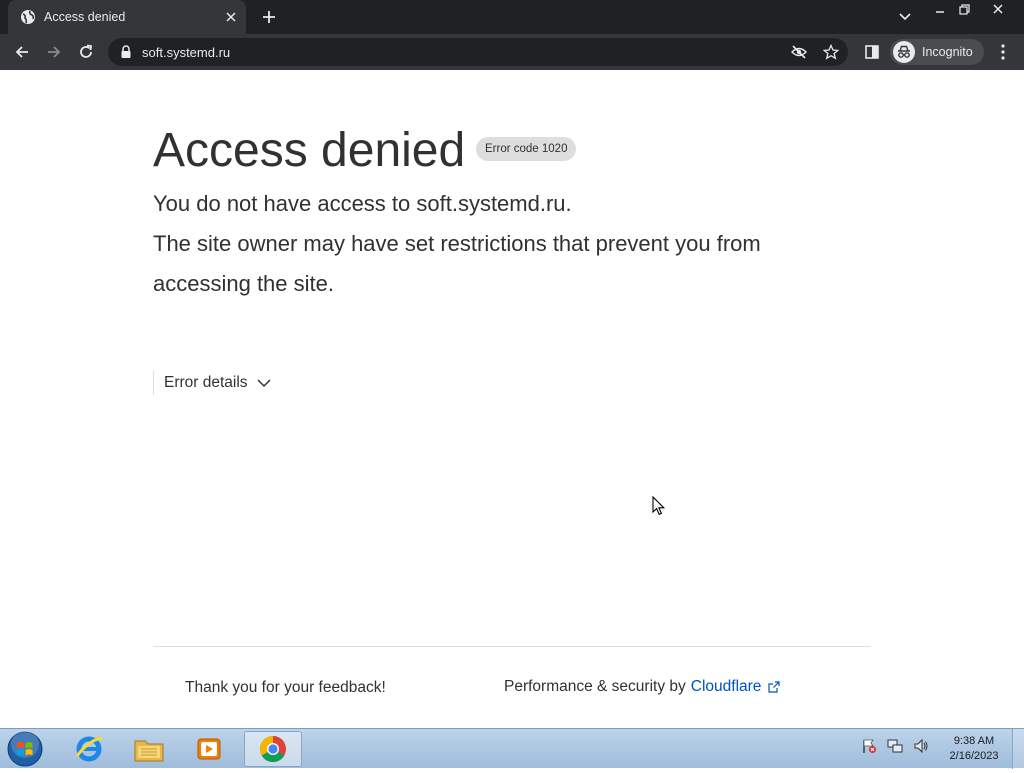 The image size is (1024, 773). What do you see at coordinates (872, 52) in the screenshot?
I see `side-panel-button` at bounding box center [872, 52].